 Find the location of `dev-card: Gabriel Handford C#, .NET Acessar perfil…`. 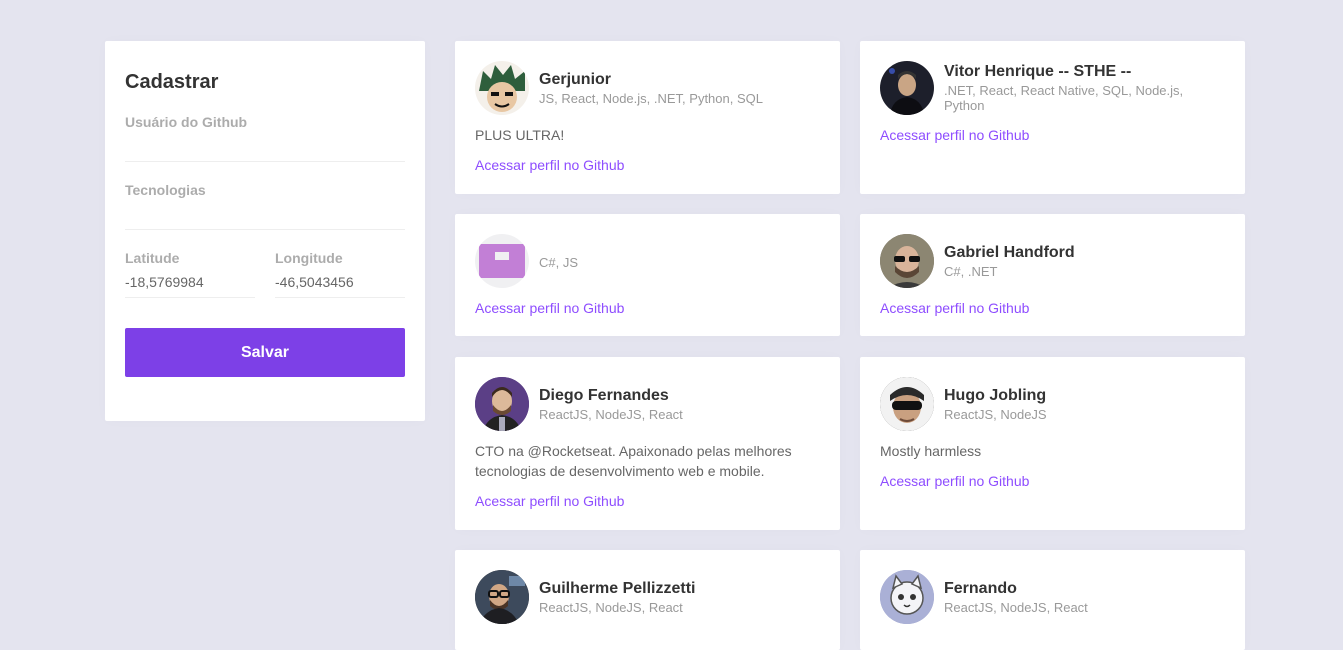

dev-card: Gabriel Handford C#, .NET Acessar perfil… is located at coordinates (1052, 275).